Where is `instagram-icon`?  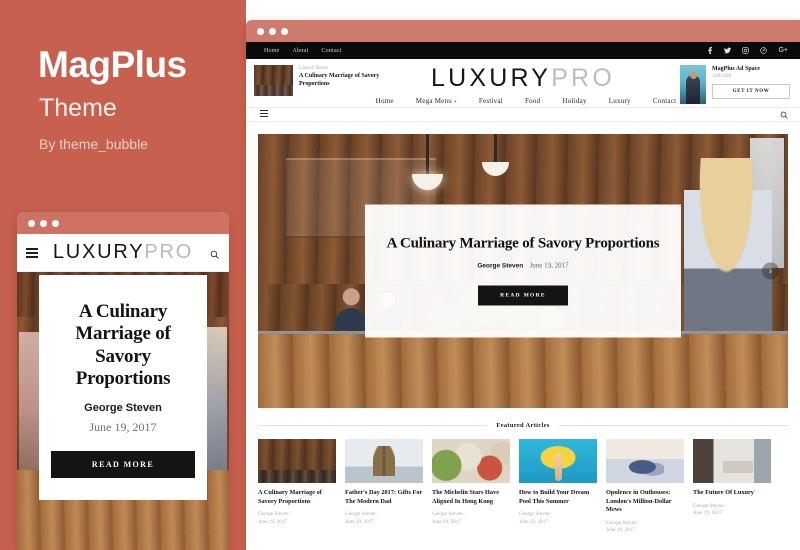 instagram-icon is located at coordinates (746, 50).